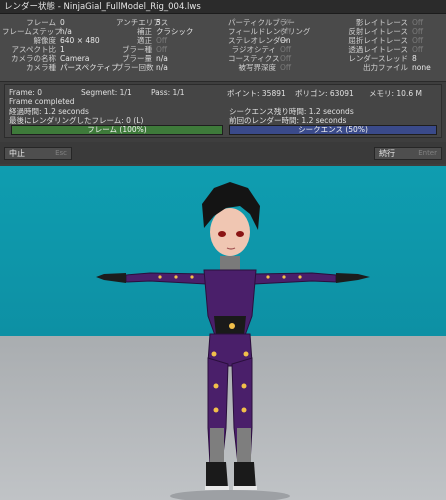  Describe the element at coordinates (261, 49) in the screenshot. I see `stat-row: ラジオシティ Off` at that location.